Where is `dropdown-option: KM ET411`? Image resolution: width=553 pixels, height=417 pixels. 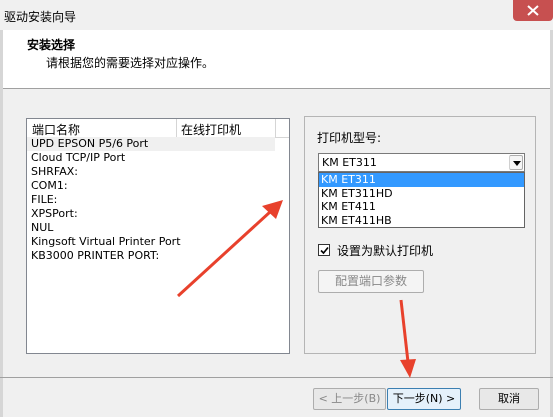
dropdown-option: KM ET411 is located at coordinates (421, 207).